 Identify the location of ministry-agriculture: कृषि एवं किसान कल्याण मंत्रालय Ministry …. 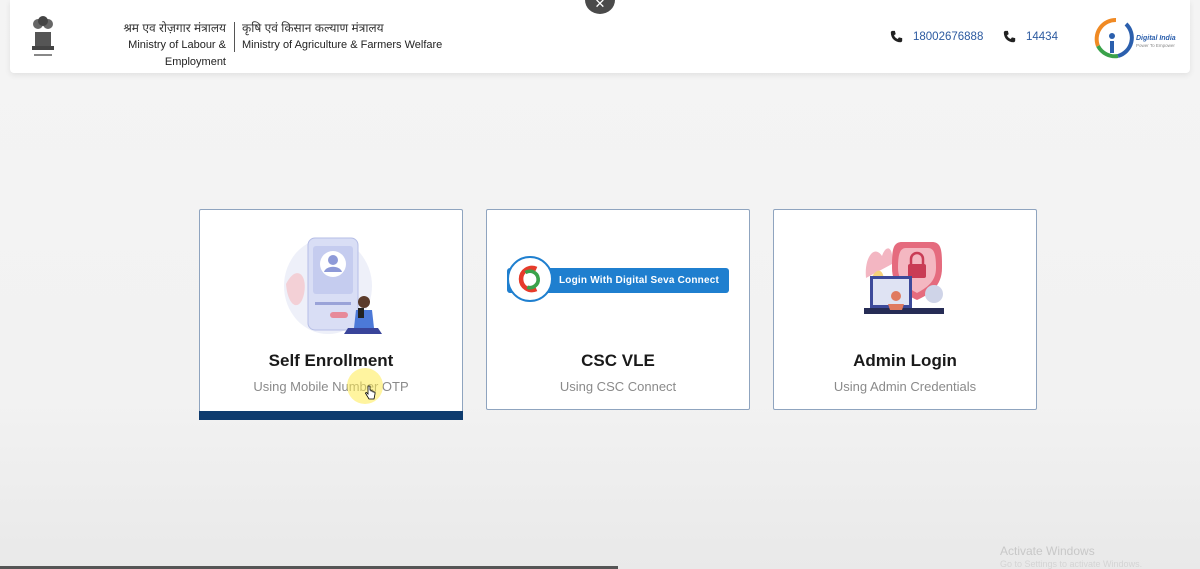
(362, 37).